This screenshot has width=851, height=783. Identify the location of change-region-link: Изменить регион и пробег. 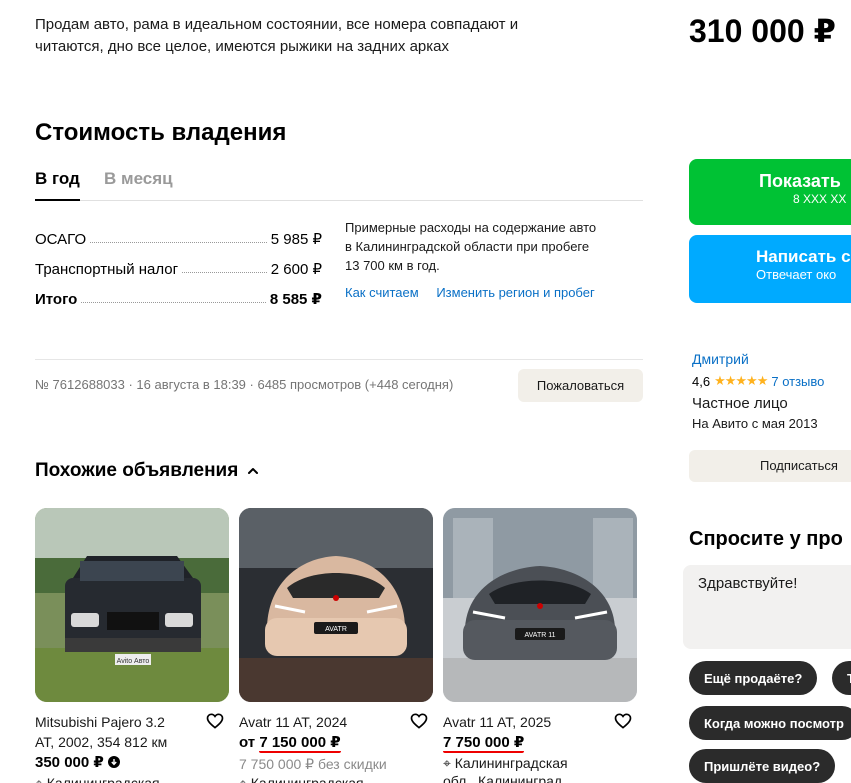
(515, 292).